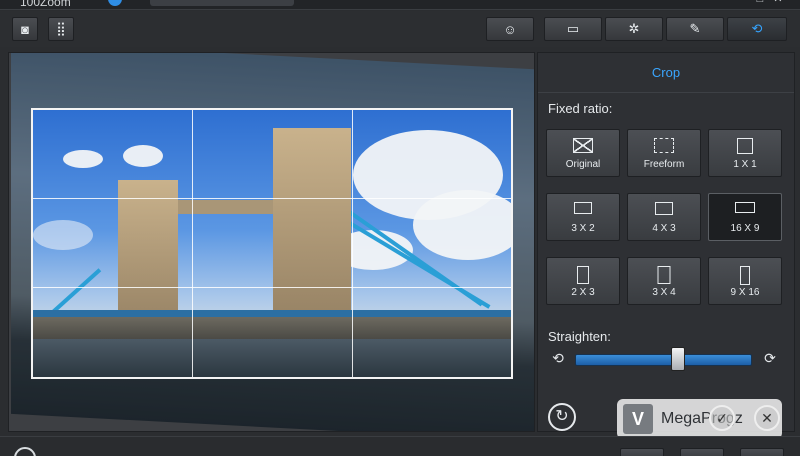 The width and height of the screenshot is (800, 456). What do you see at coordinates (745, 146) in the screenshot?
I see `square-ratio-icon` at bounding box center [745, 146].